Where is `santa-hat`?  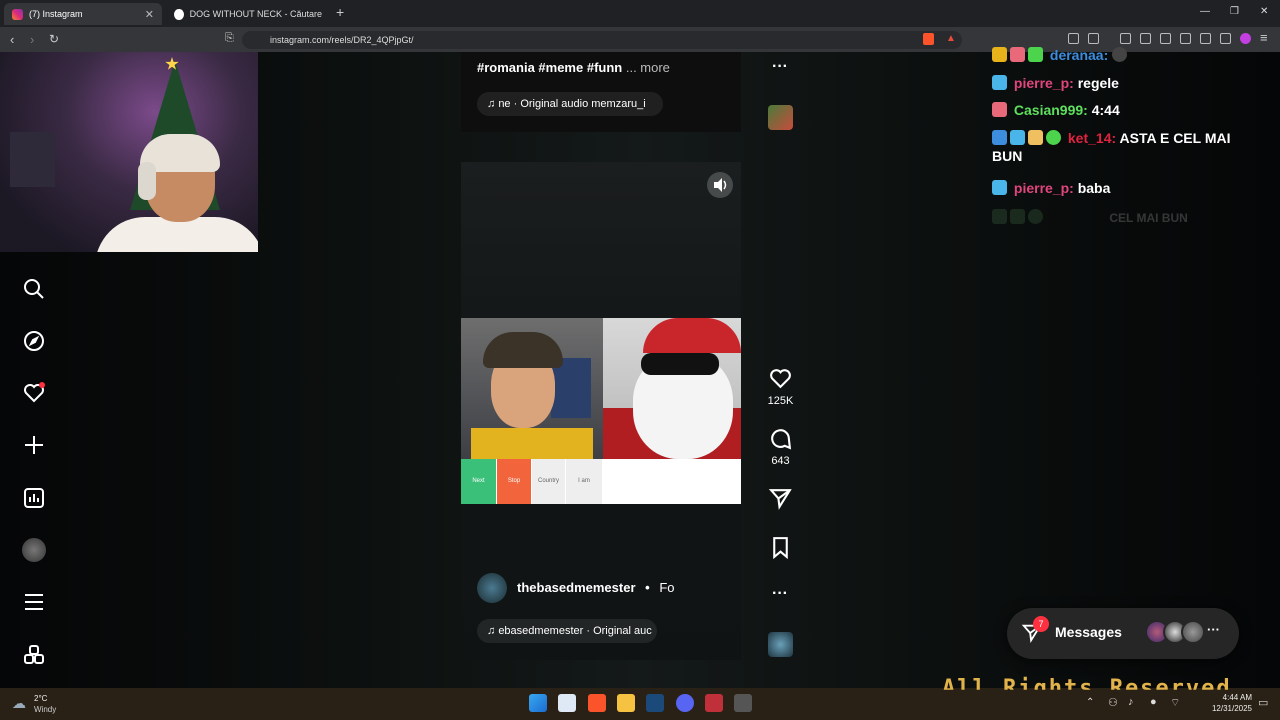 santa-hat is located at coordinates (692, 335).